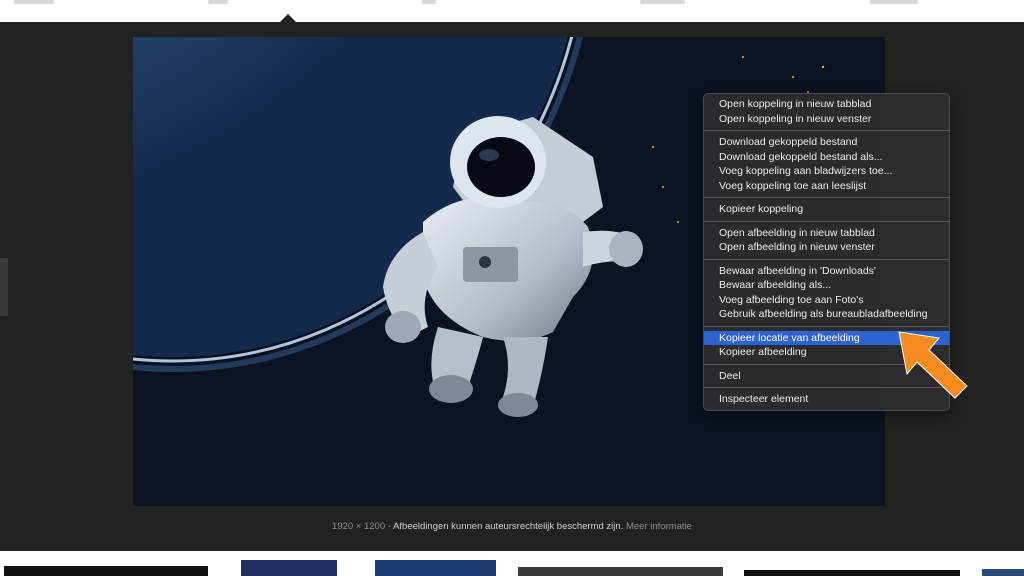 The height and width of the screenshot is (576, 1024). Describe the element at coordinates (826, 209) in the screenshot. I see `menu-item-copy-link: Kopieer koppeling` at that location.